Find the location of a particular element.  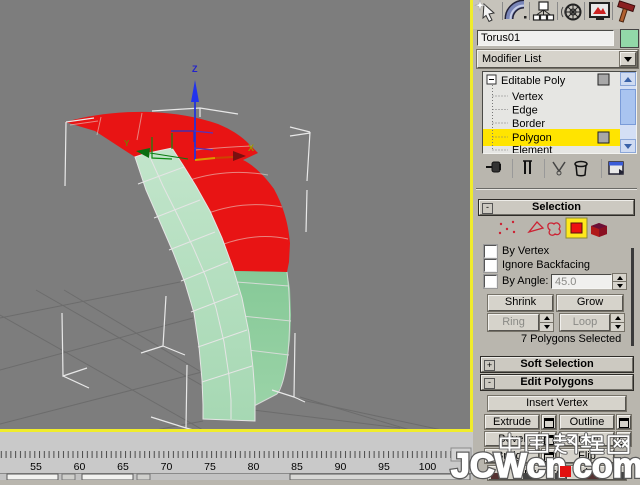

svg-text: JCWcn is located at coordinates (508, 463).